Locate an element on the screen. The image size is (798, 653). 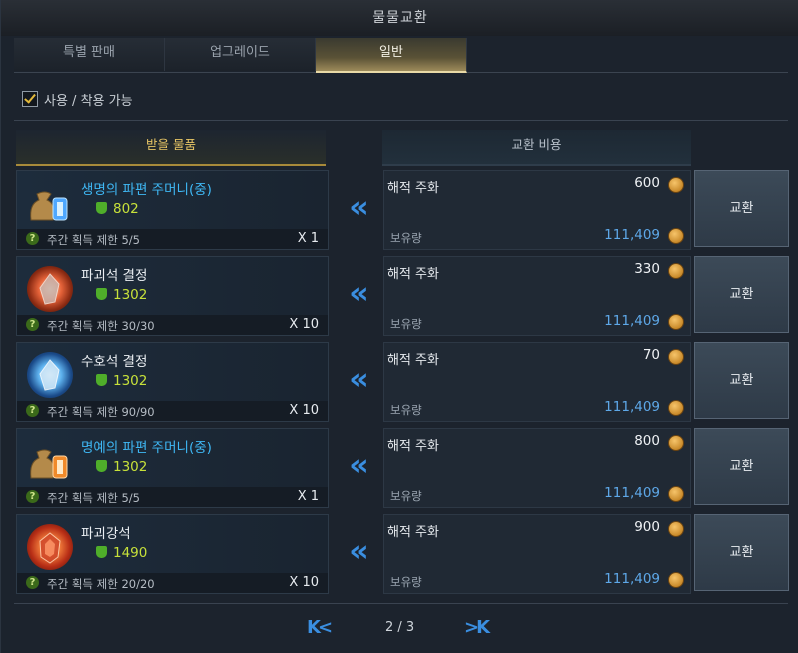
exchange-cost-header: 교환 비용 is located at coordinates (536, 148).